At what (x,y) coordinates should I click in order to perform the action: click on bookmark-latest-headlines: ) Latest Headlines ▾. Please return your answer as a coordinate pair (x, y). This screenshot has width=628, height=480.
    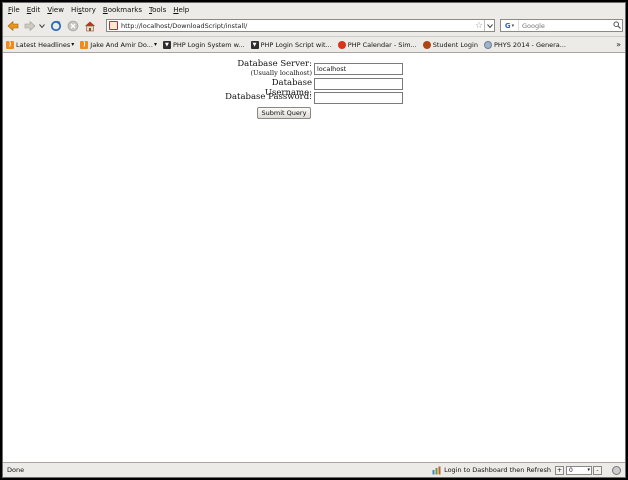
    Looking at the image, I should click on (40, 44).